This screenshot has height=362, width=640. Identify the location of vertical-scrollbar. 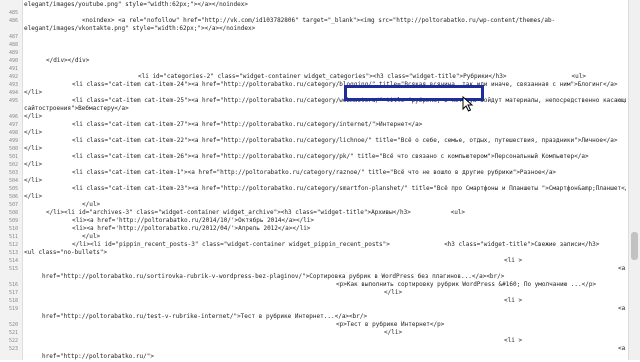
(634, 180).